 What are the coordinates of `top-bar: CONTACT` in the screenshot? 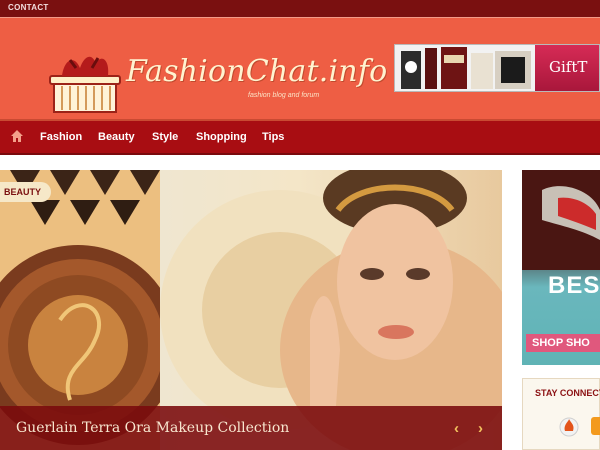 It's located at (300, 8).